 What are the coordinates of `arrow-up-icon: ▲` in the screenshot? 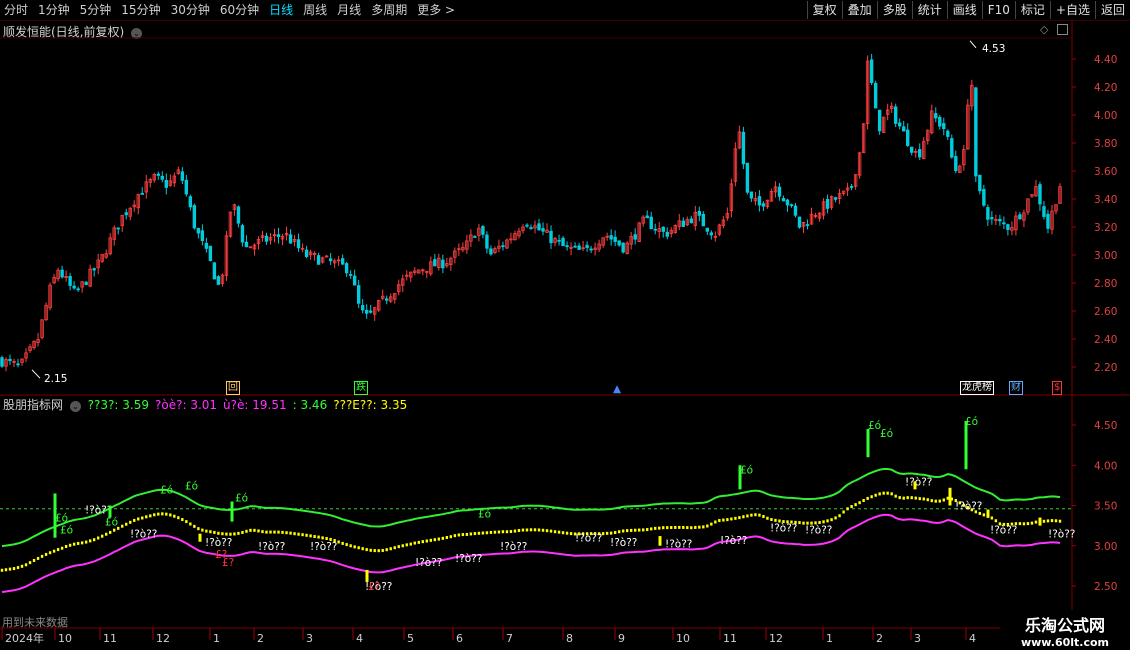 It's located at (617, 389).